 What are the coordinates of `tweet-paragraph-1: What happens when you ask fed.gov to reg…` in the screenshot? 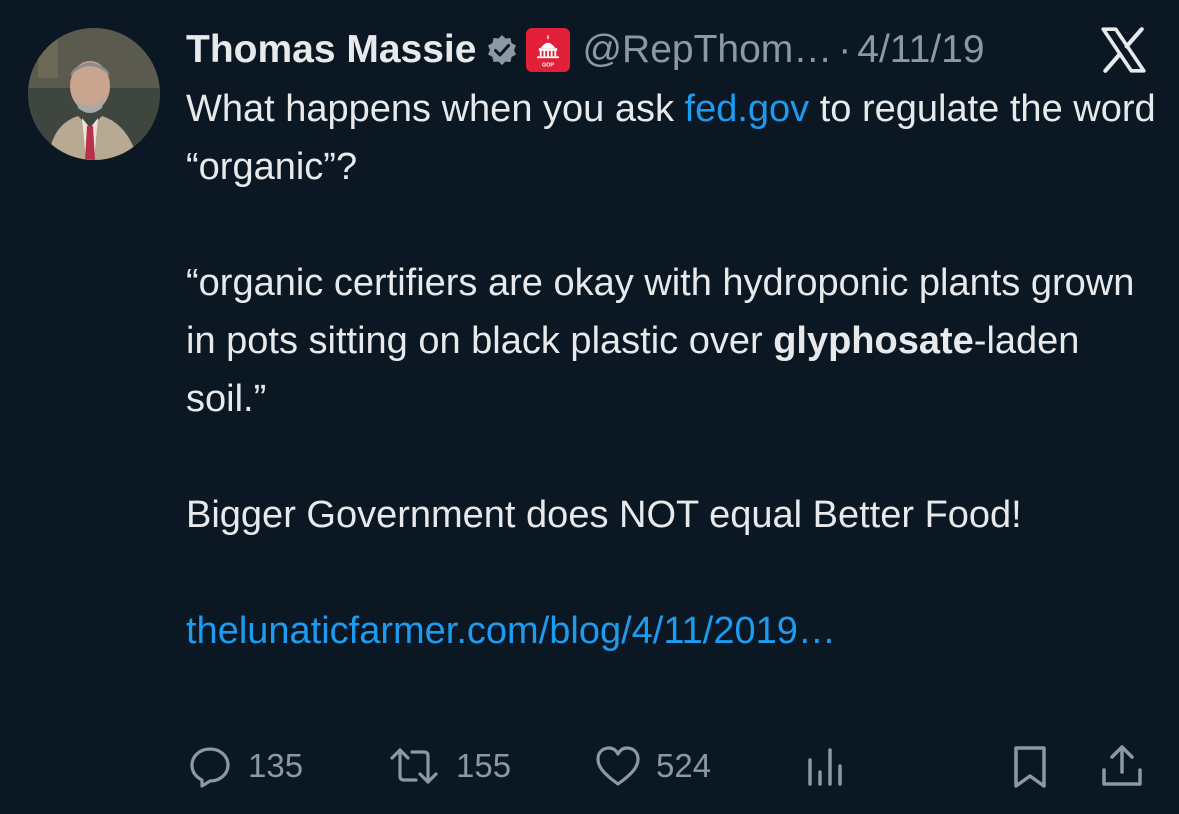 It's located at (676, 138).